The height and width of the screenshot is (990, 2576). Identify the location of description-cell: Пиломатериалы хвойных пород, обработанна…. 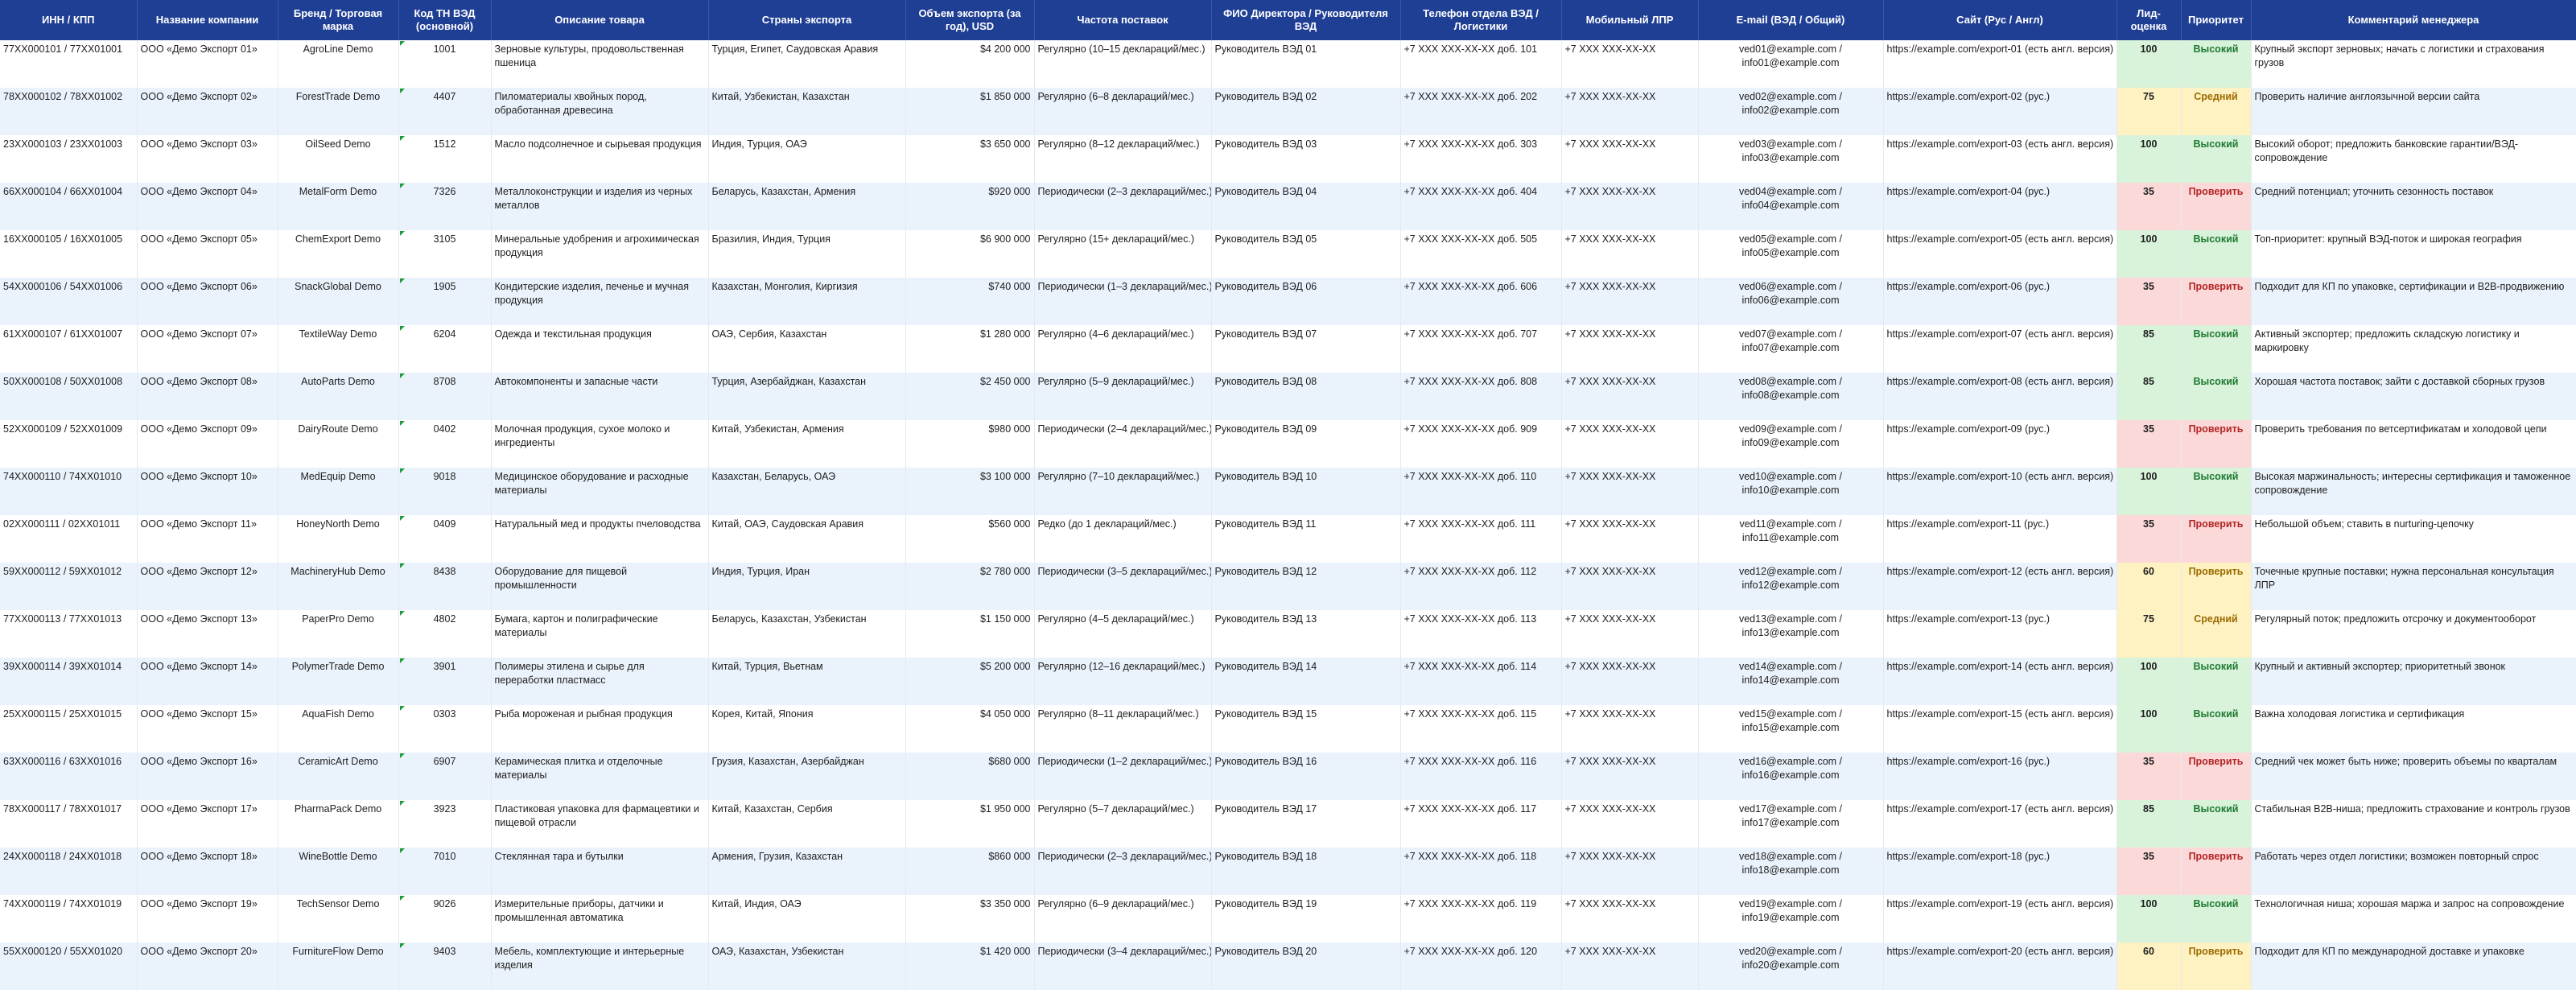
(600, 112).